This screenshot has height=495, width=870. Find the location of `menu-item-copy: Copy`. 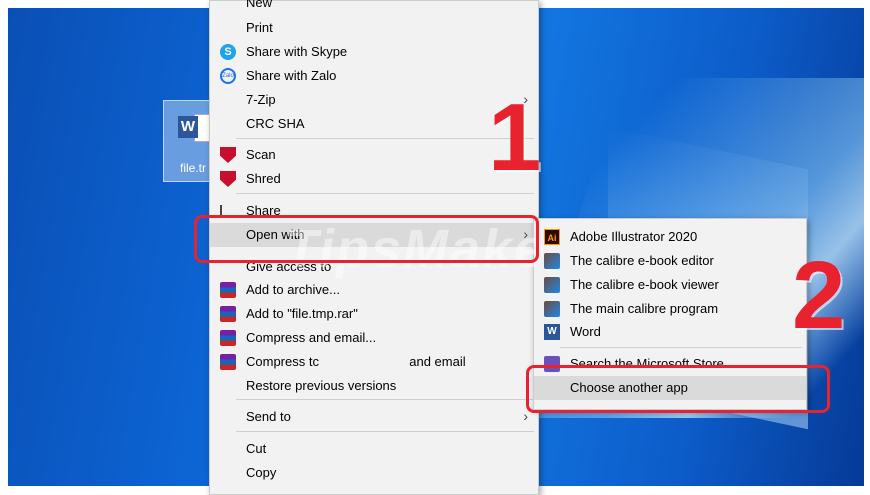

menu-item-copy: Copy is located at coordinates (374, 473).